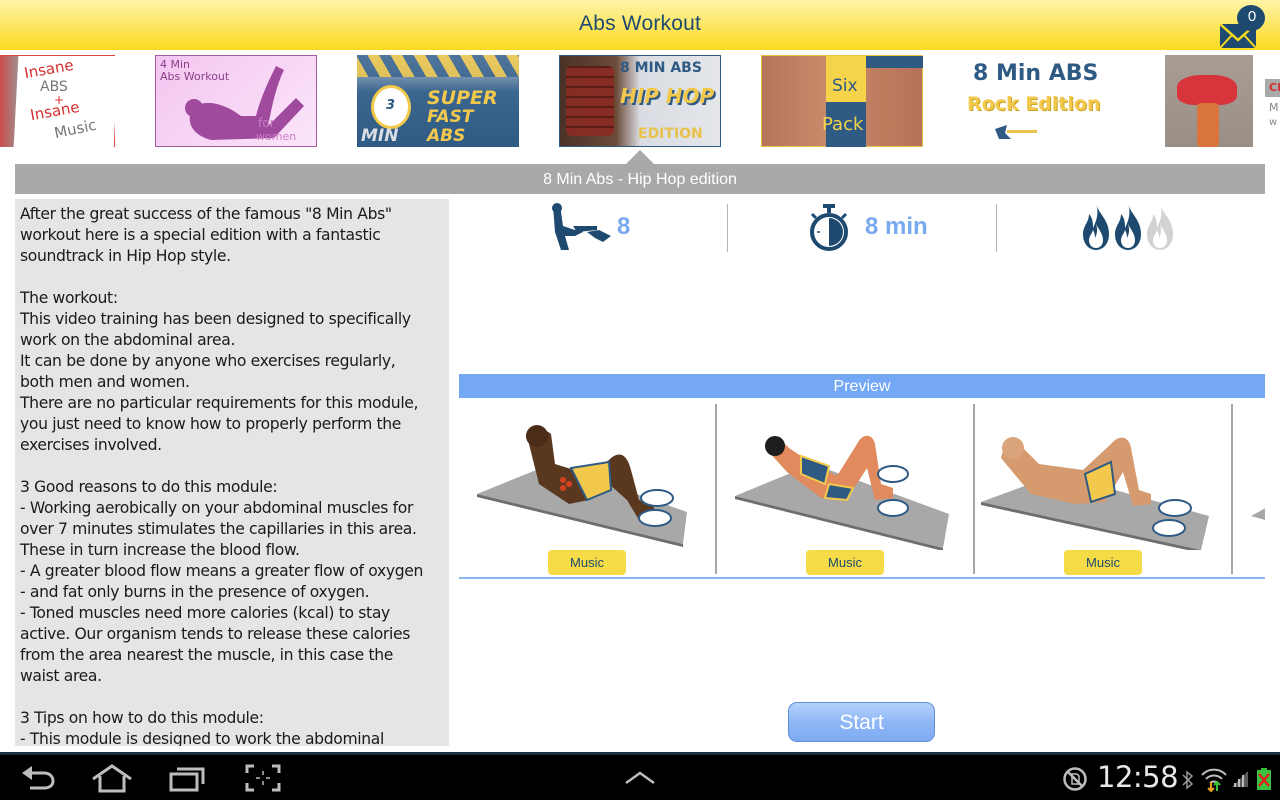  I want to click on status-clock: 12:58, so click(1138, 777).